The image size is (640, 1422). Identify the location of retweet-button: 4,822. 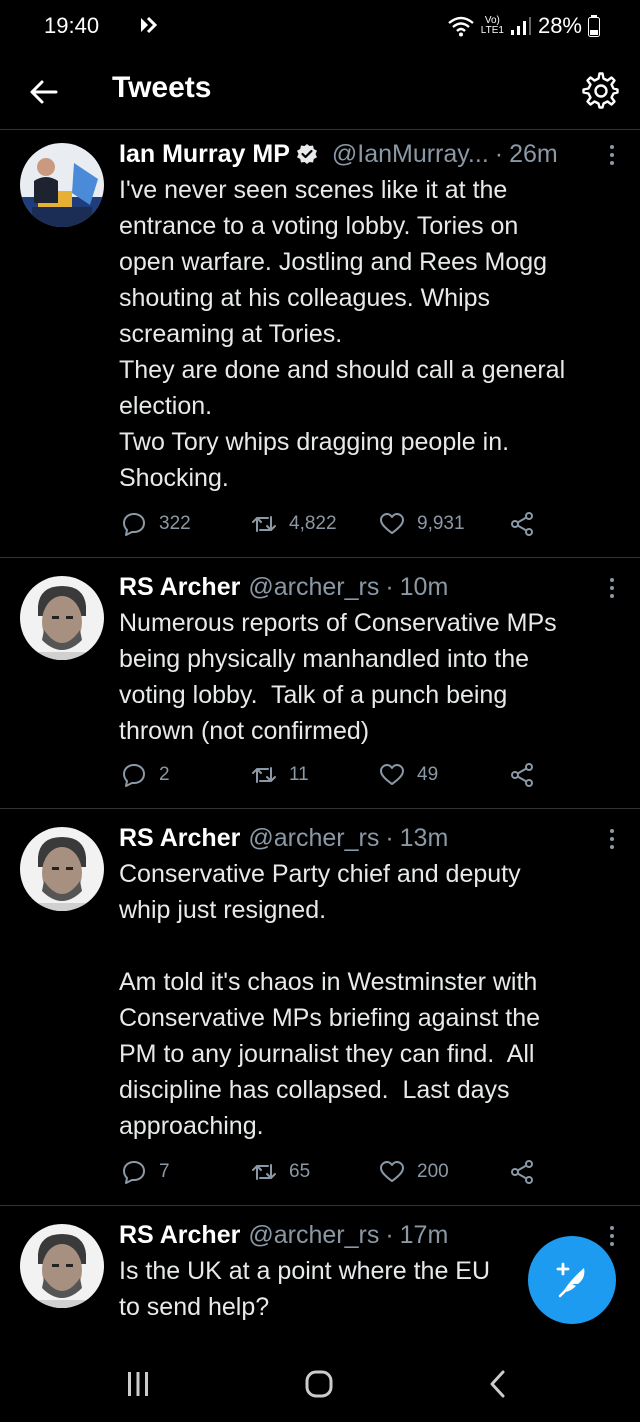
(294, 524).